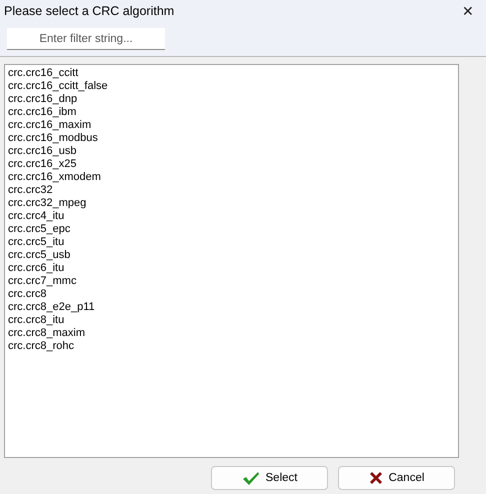 The image size is (486, 494). I want to click on list-item: crc.crc8_maxim, so click(231, 333).